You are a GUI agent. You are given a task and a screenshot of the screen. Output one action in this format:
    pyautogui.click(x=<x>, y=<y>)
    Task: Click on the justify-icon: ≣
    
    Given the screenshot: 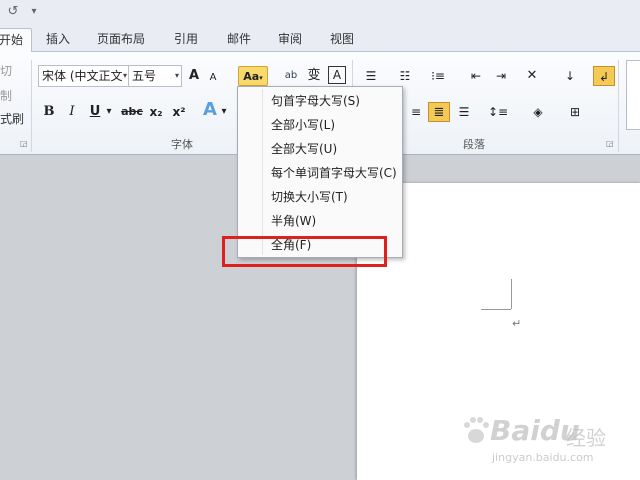 What is the action you would take?
    pyautogui.click(x=439, y=112)
    